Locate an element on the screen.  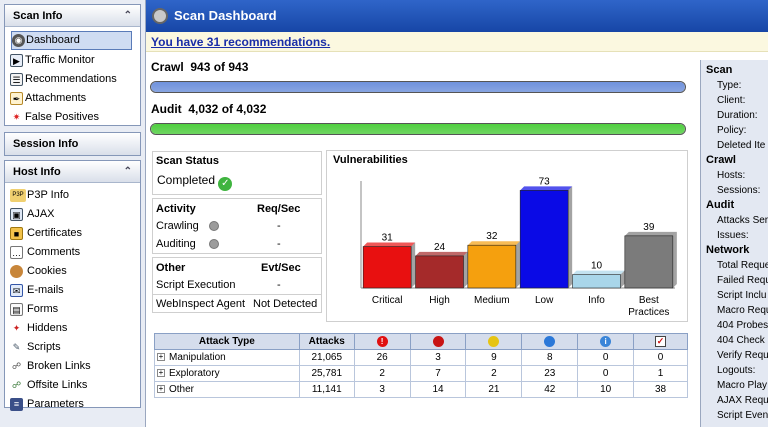
sidebar-item-scripts: ✎ Scripts is located at coordinates (72, 347).